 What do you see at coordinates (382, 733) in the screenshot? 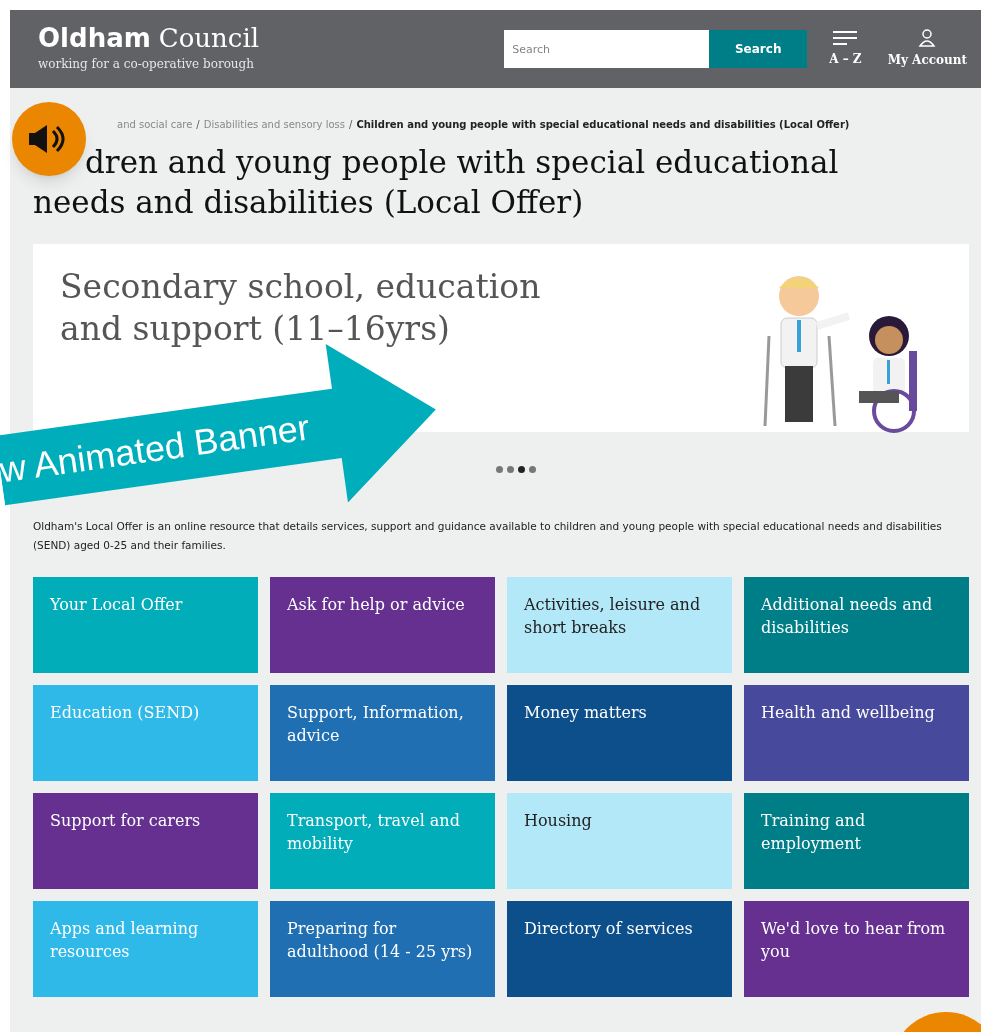
I see `category-tile: Support, Information, advice` at bounding box center [382, 733].